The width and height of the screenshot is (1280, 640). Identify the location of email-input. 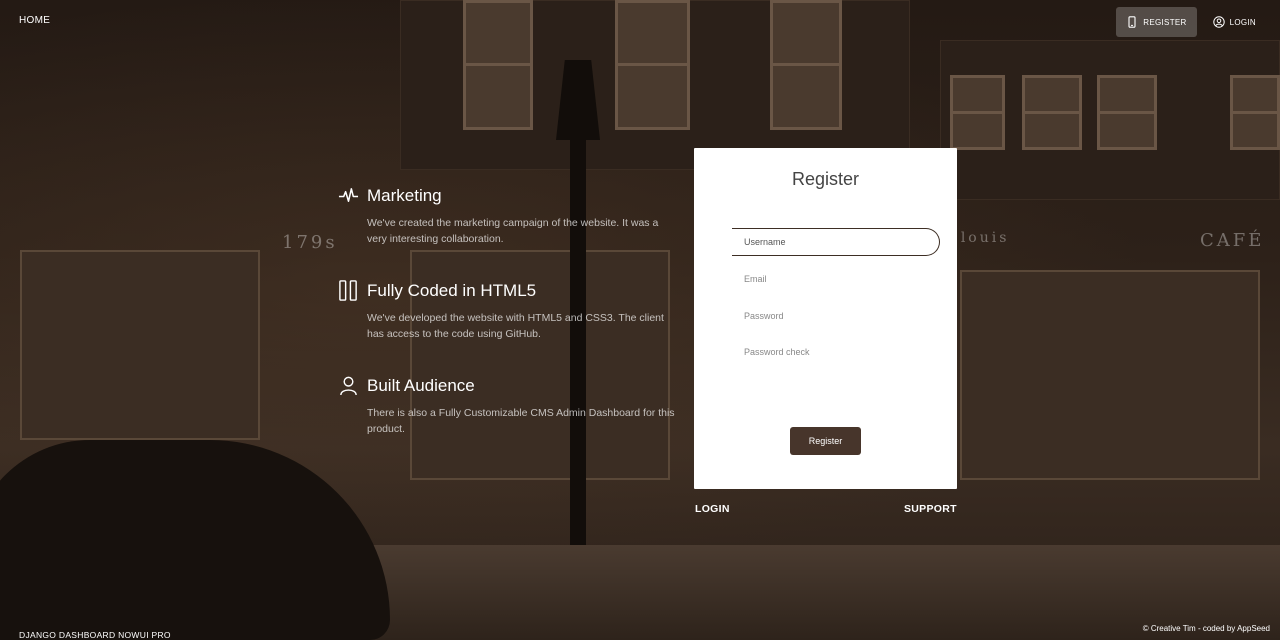
(836, 279).